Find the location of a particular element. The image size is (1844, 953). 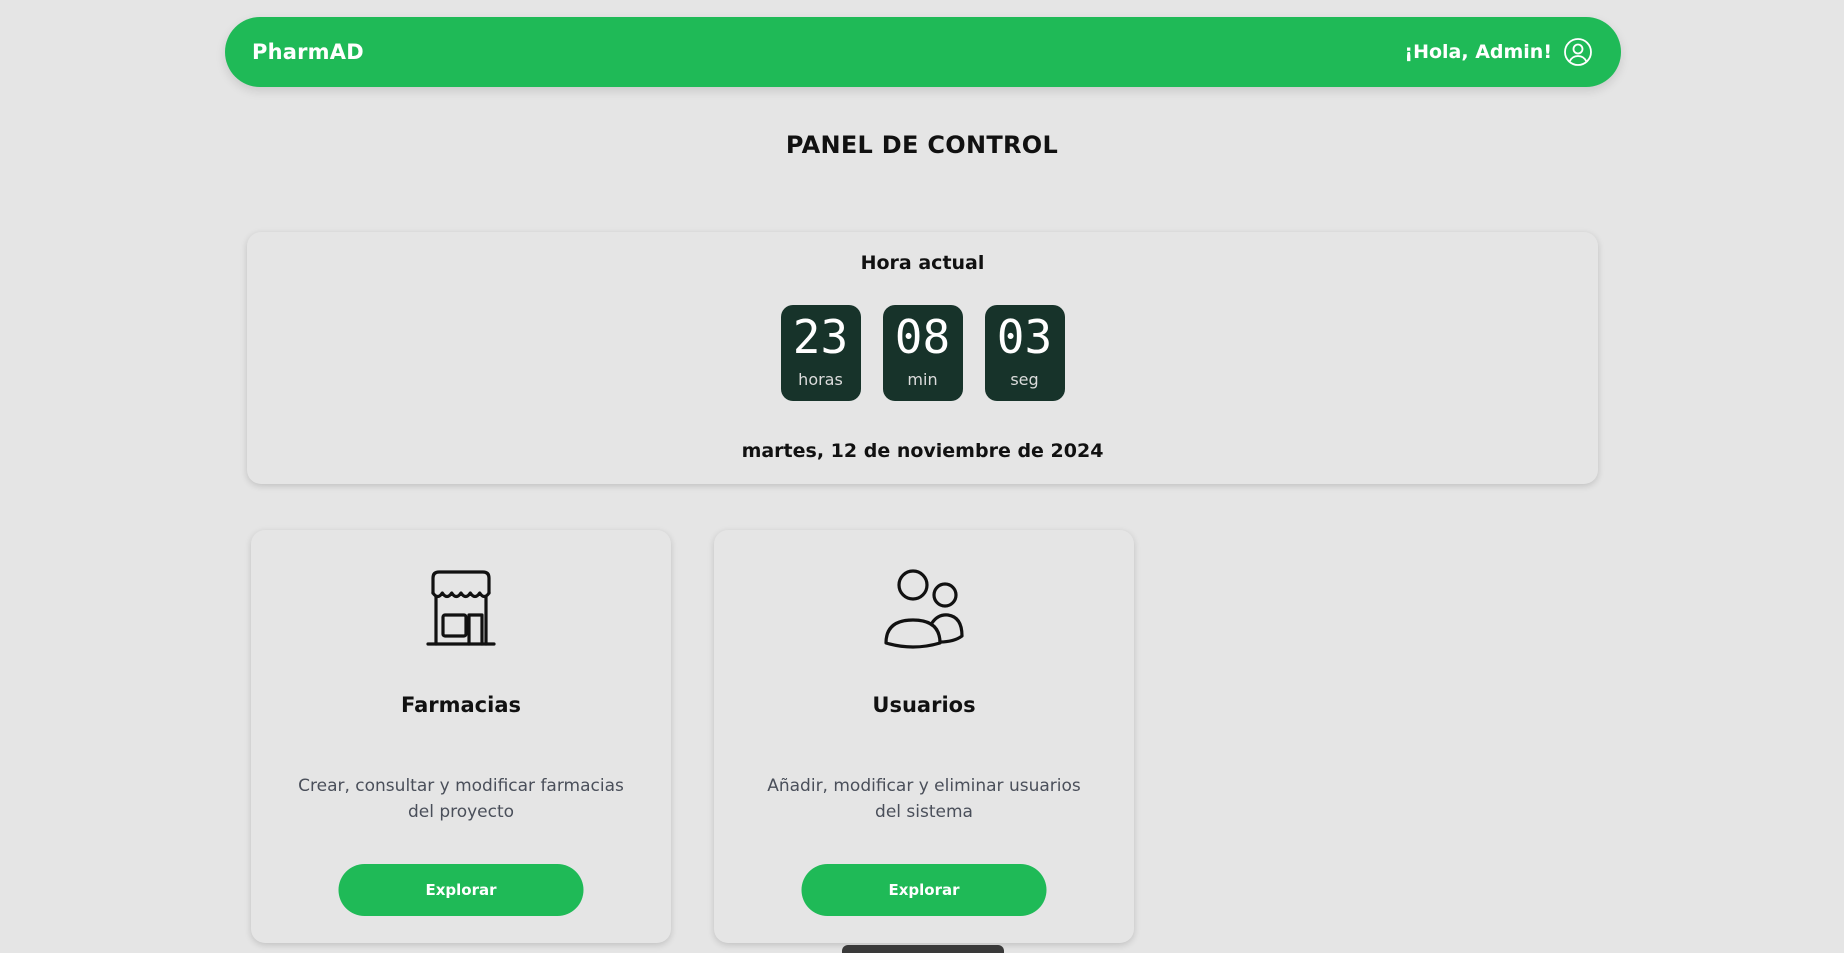

card-title: Usuarios is located at coordinates (924, 705).